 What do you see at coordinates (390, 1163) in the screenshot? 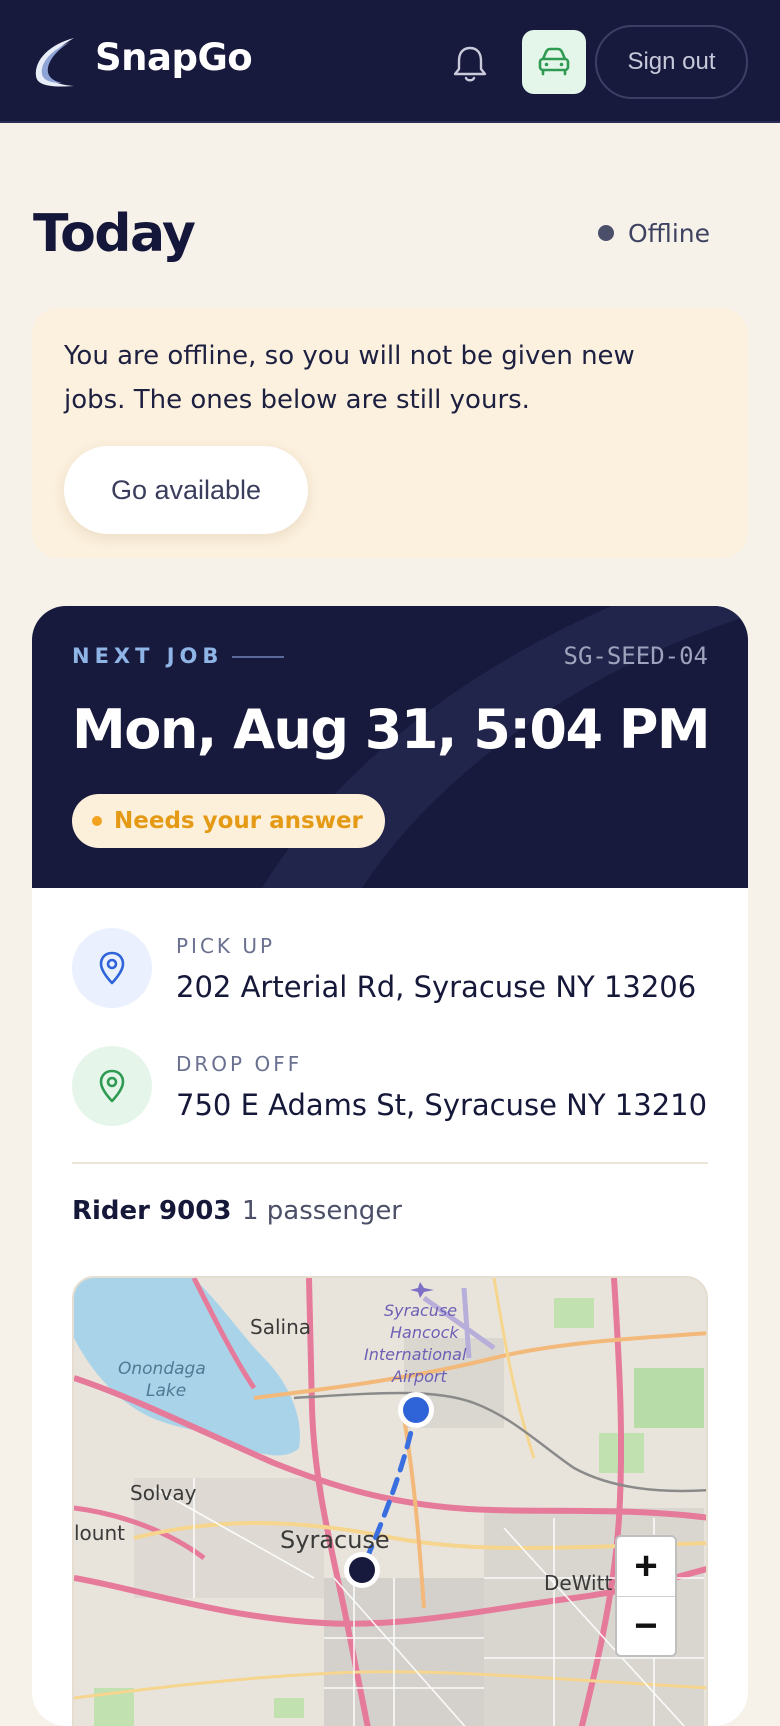
I see `card-divider` at bounding box center [390, 1163].